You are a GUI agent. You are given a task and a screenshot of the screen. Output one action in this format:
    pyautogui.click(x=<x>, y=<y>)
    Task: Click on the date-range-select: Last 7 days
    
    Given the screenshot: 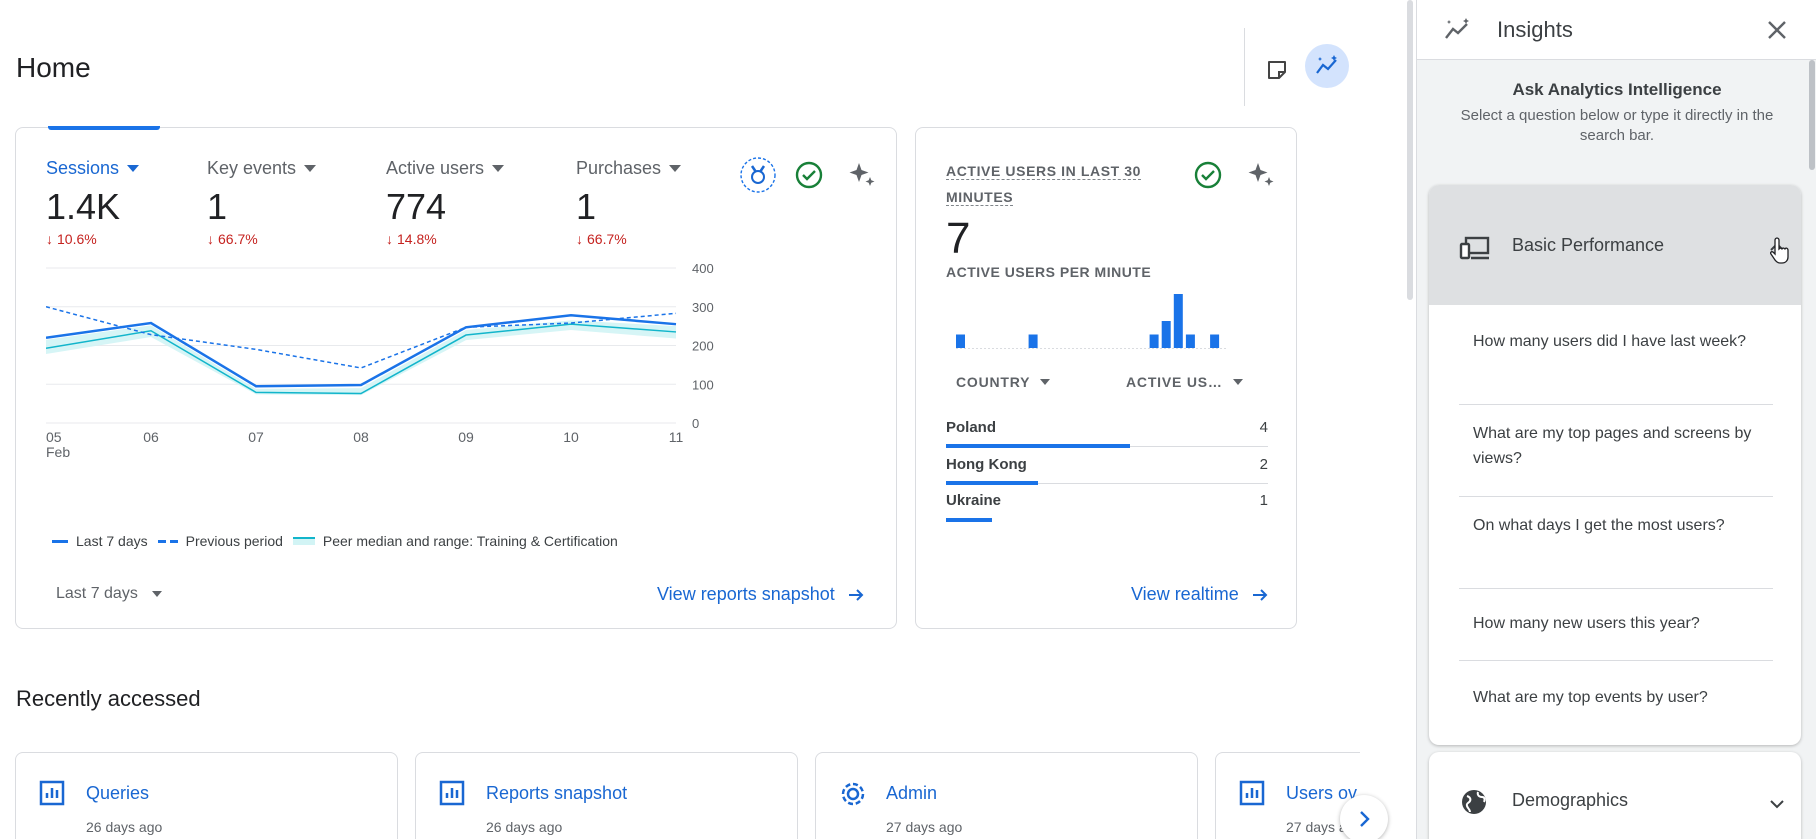 What is the action you would take?
    pyautogui.click(x=109, y=594)
    